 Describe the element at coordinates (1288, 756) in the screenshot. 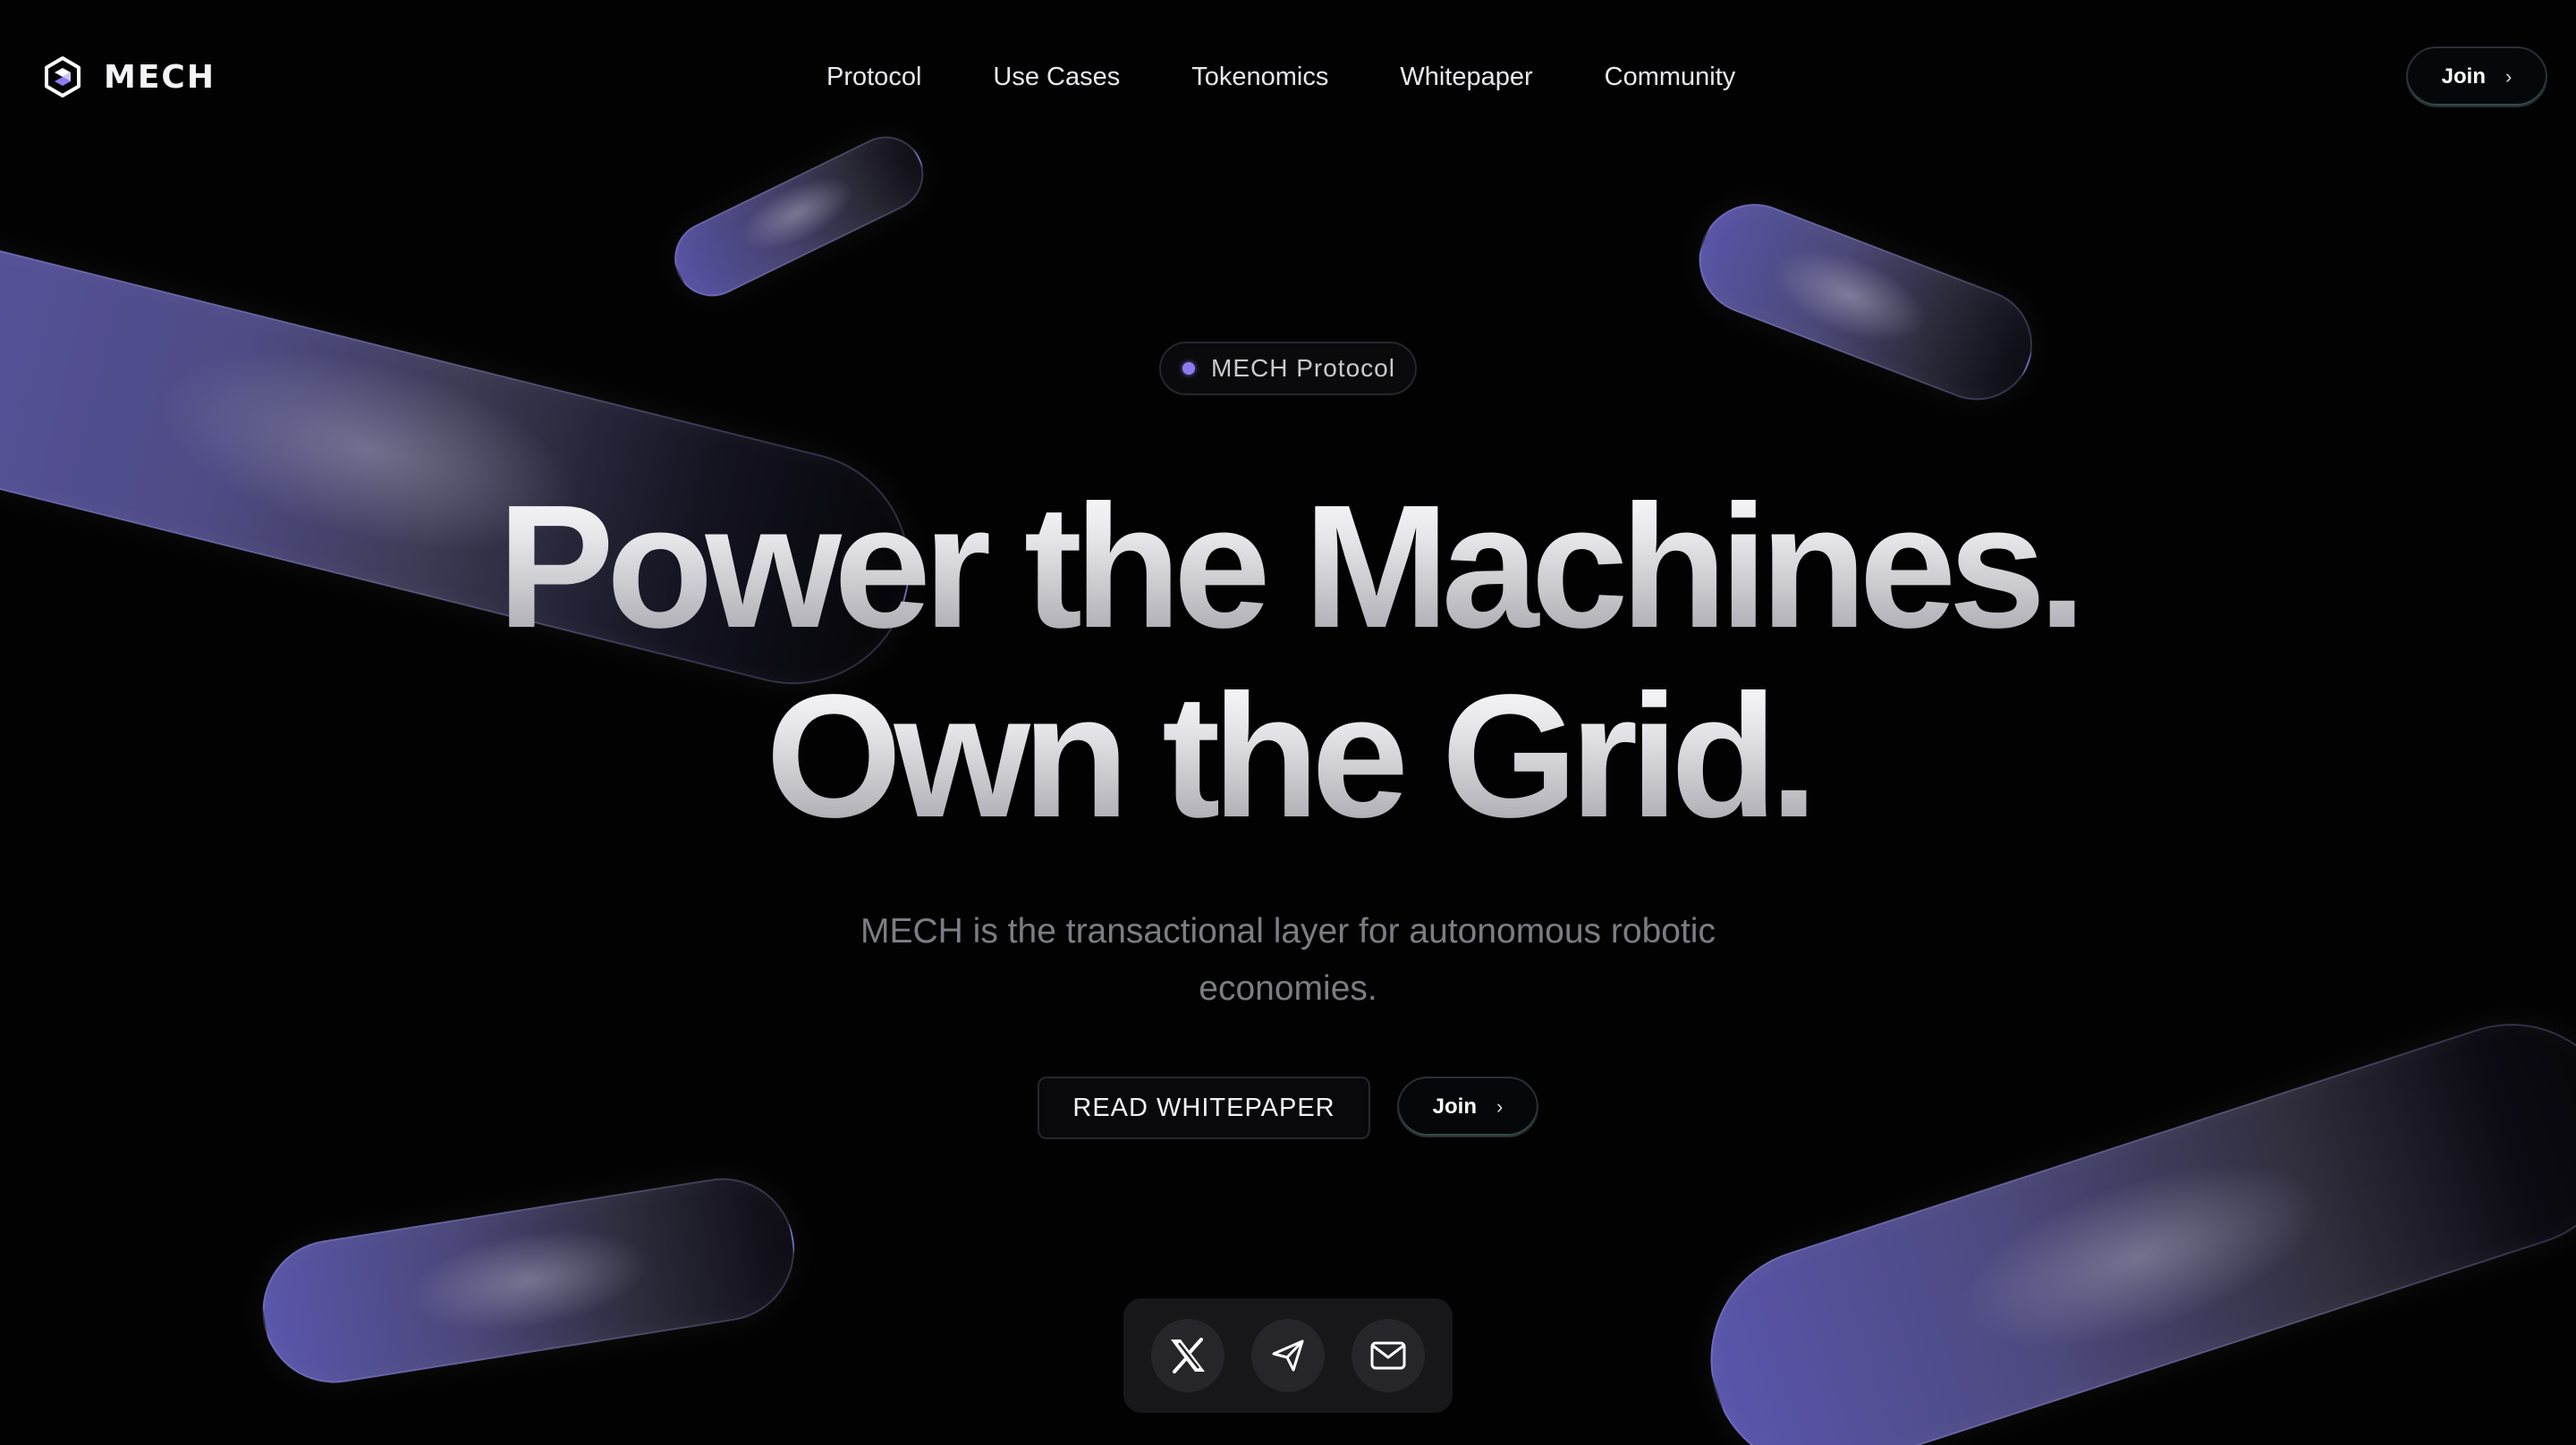

I see `headline-line-2: Own the Grid.` at that location.